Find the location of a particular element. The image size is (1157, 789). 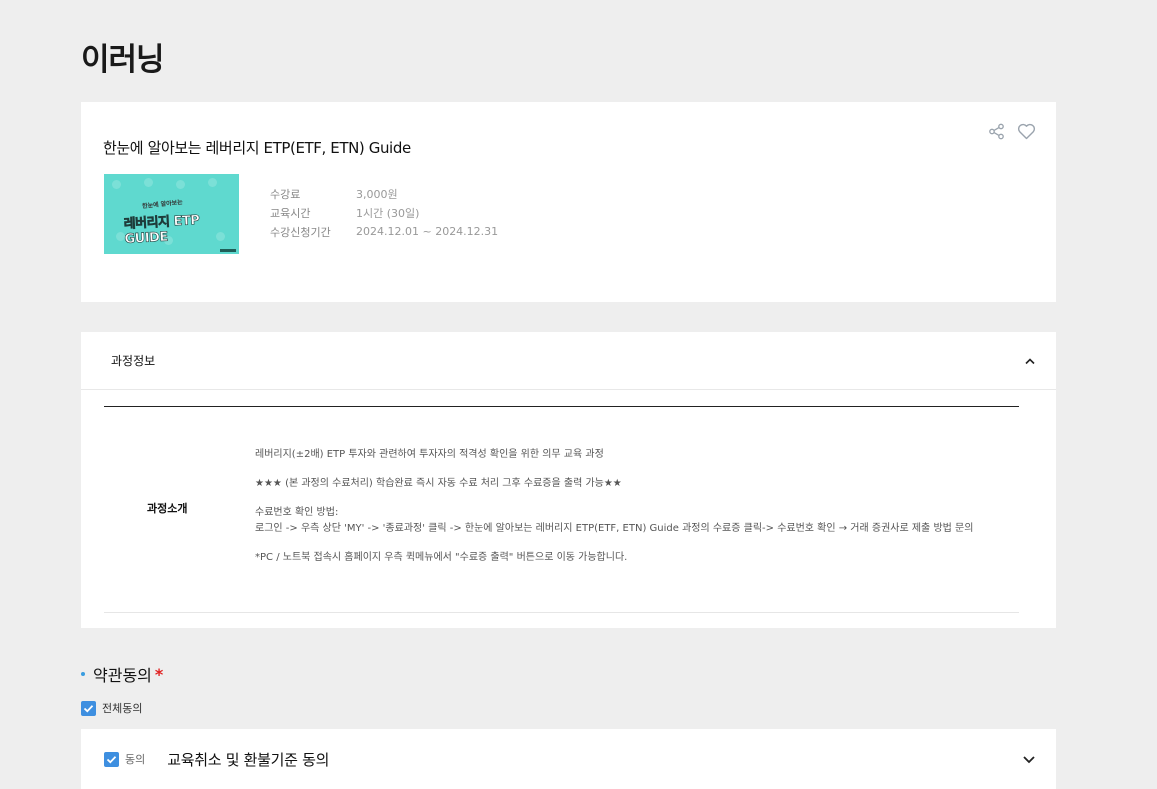

info-label: 수강료 is located at coordinates (285, 194).